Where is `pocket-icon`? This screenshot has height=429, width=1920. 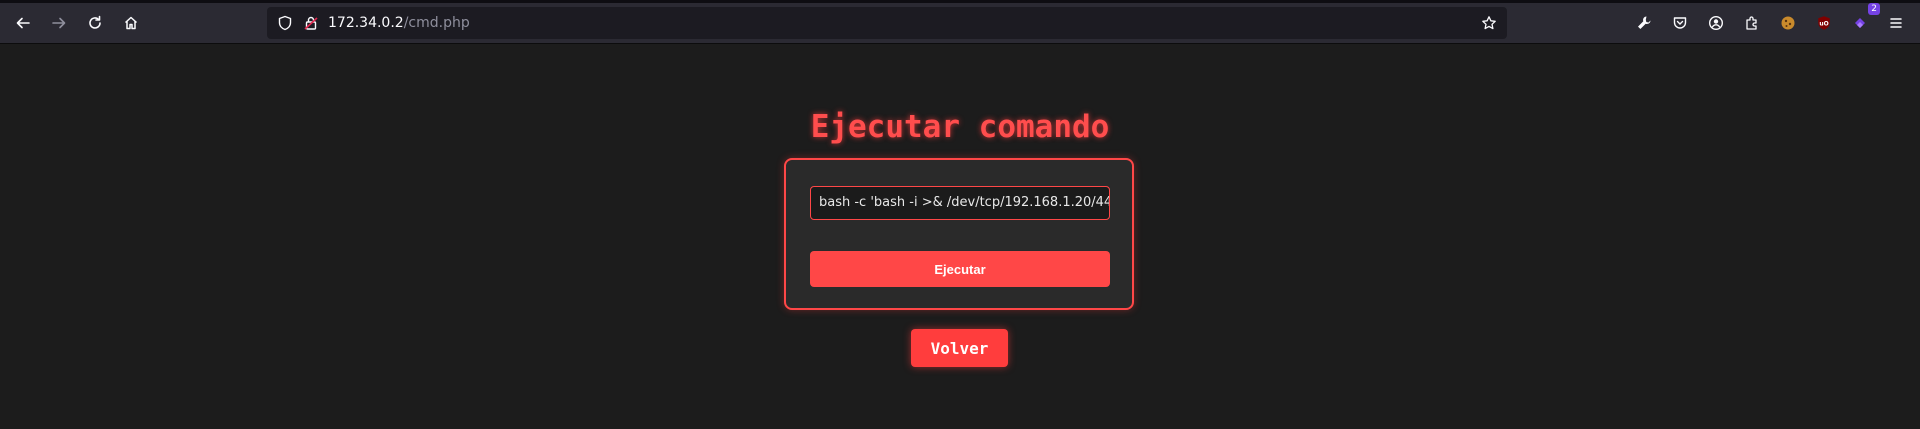
pocket-icon is located at coordinates (1680, 23).